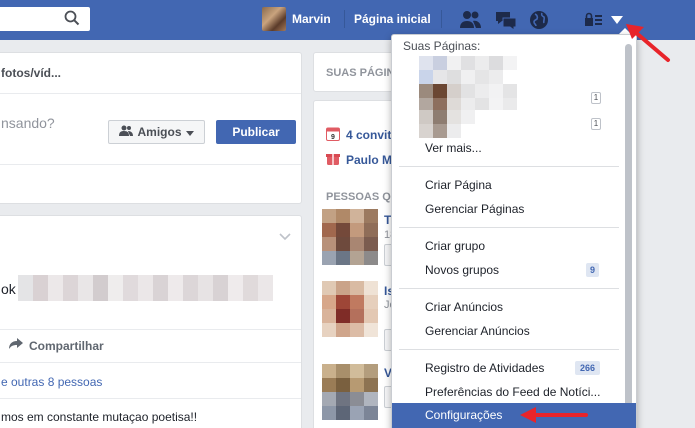  I want to click on composer-input: nsando?, so click(28, 123).